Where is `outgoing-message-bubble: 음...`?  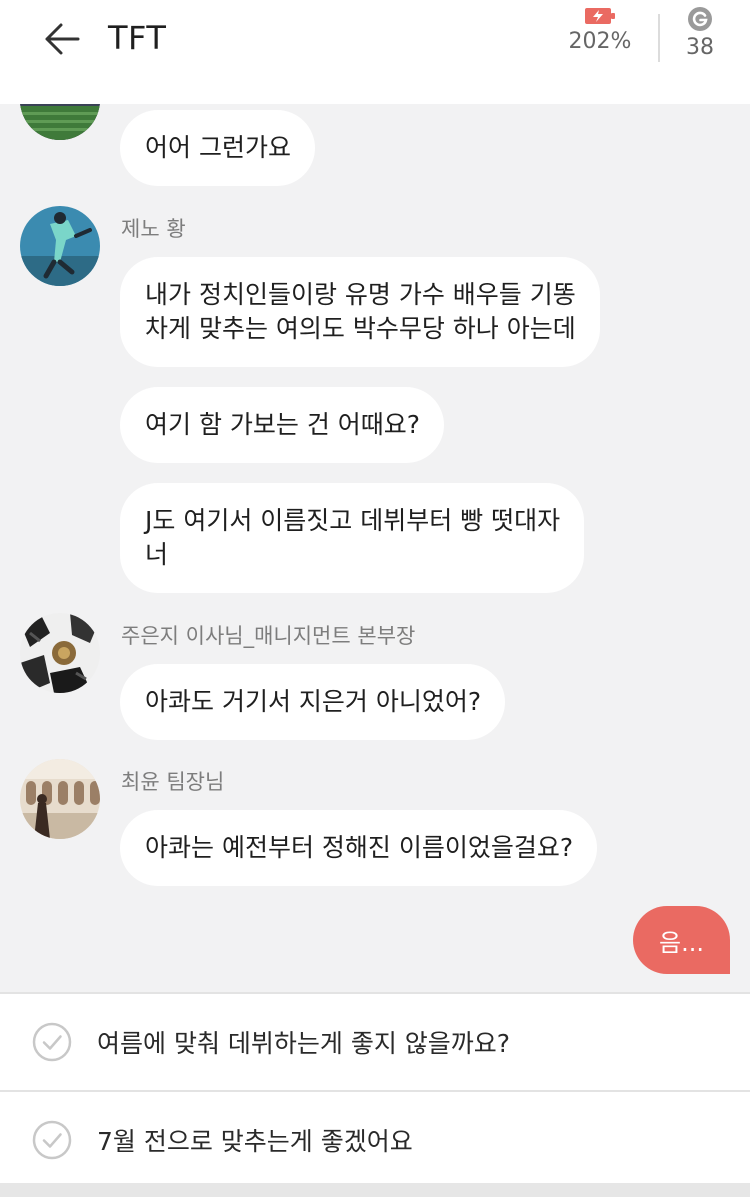
outgoing-message-bubble: 음... is located at coordinates (681, 940).